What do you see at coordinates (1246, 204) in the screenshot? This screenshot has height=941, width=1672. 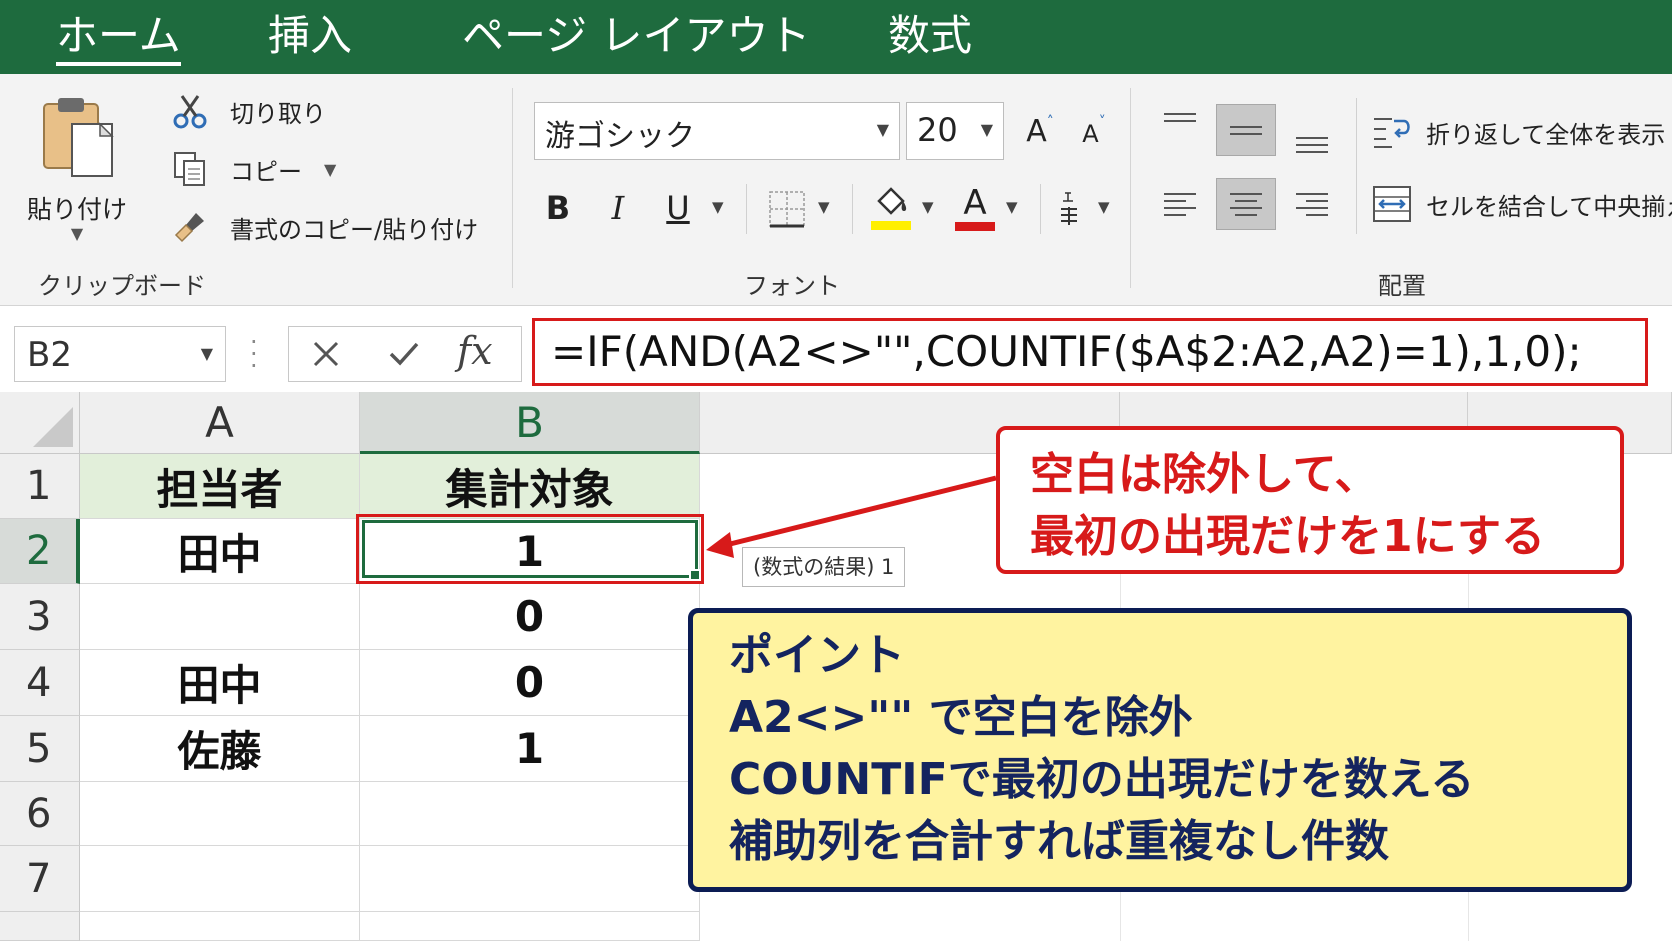 I see `align-center-button` at bounding box center [1246, 204].